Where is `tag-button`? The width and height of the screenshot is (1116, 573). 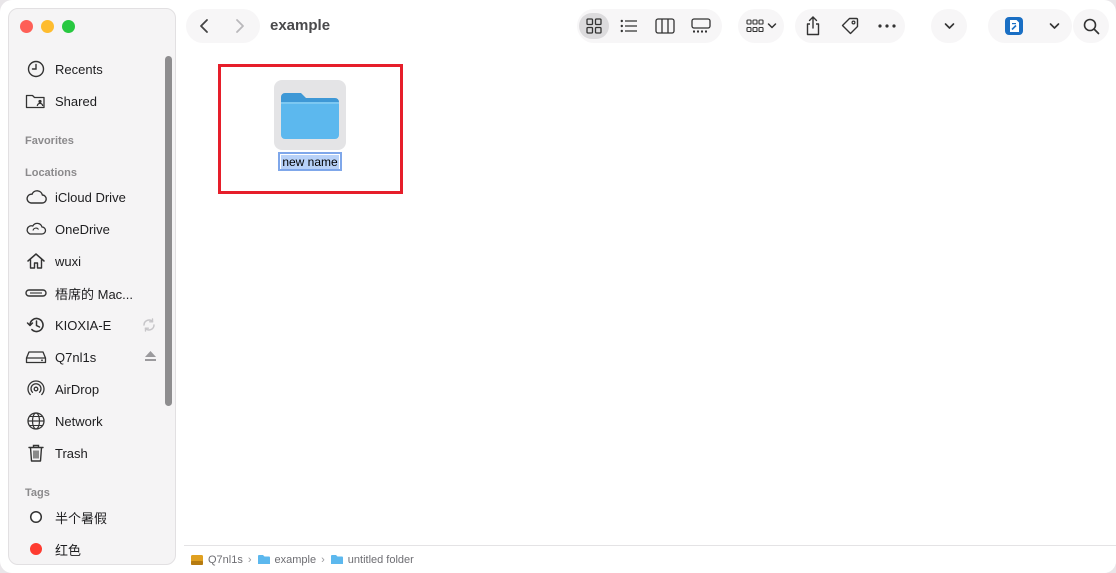
tag-button is located at coordinates (850, 26).